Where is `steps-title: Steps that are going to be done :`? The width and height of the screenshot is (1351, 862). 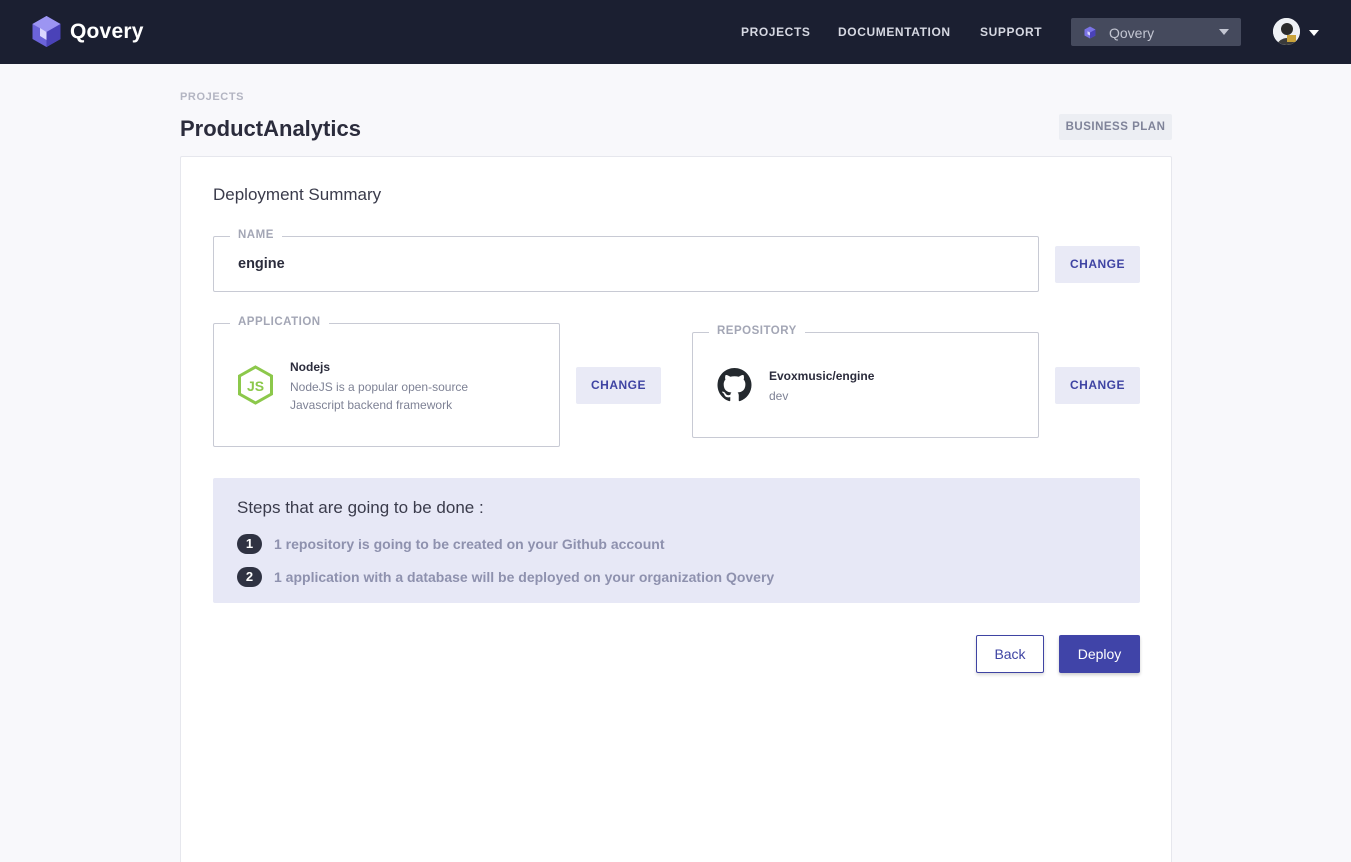
steps-title: Steps that are going to be done : is located at coordinates (360, 507).